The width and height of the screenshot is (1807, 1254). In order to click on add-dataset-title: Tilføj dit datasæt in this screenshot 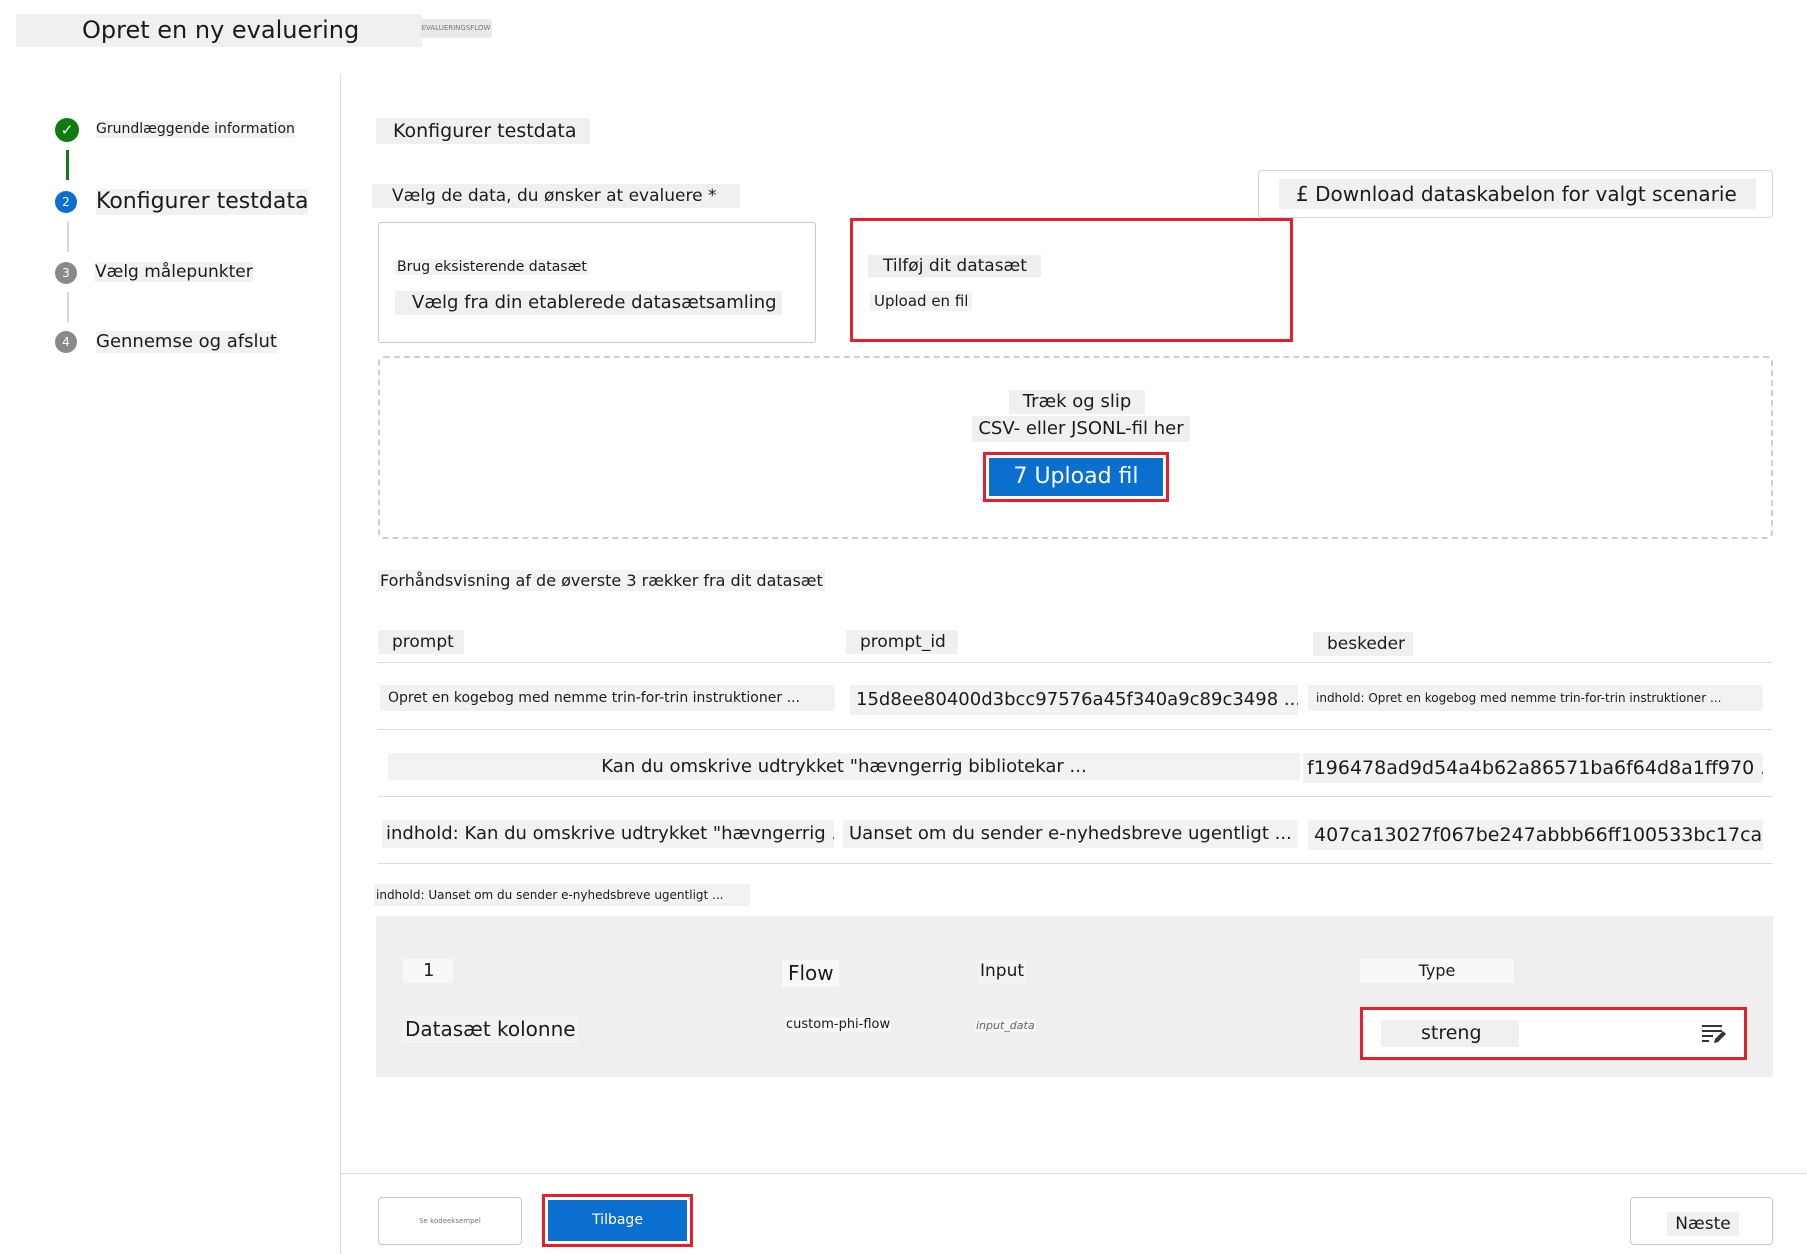, I will do `click(954, 266)`.